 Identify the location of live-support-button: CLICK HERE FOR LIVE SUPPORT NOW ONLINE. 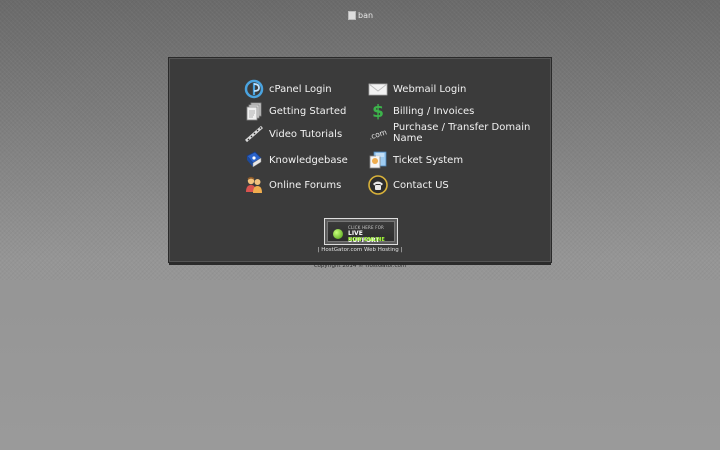
(361, 231).